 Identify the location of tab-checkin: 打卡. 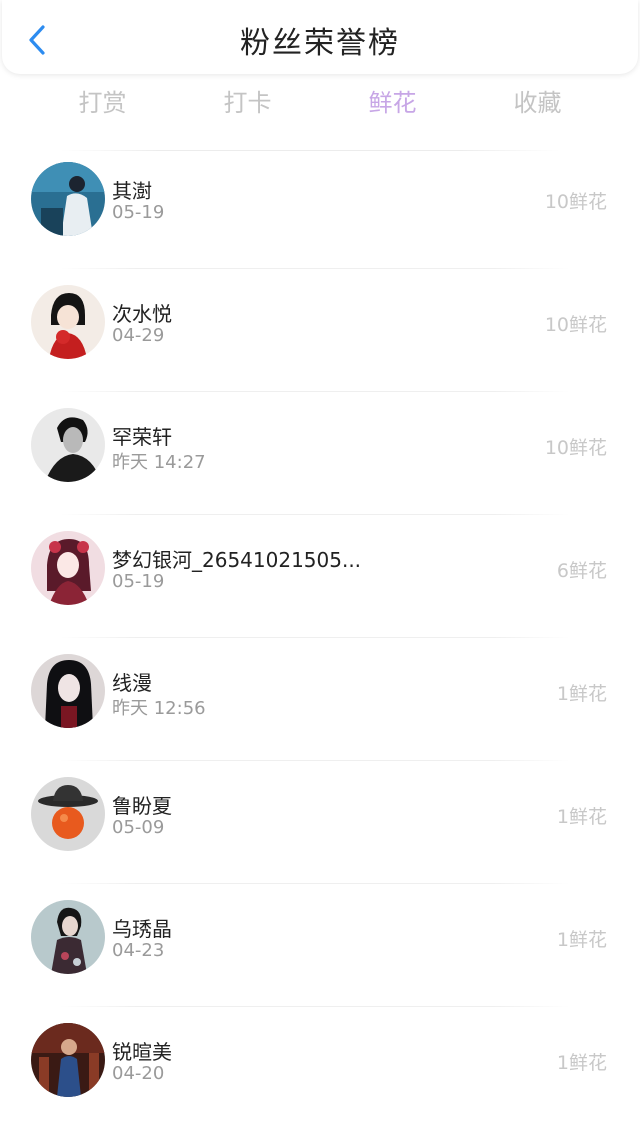
(247, 105).